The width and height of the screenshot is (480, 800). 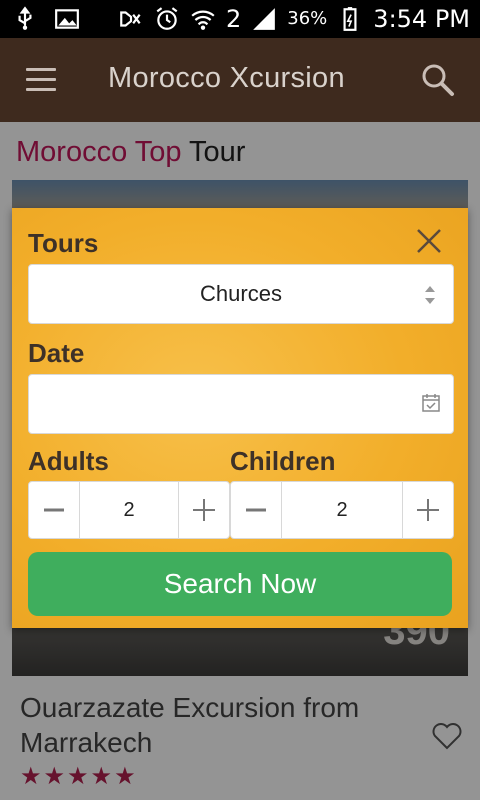 What do you see at coordinates (264, 19) in the screenshot?
I see `signal-icon` at bounding box center [264, 19].